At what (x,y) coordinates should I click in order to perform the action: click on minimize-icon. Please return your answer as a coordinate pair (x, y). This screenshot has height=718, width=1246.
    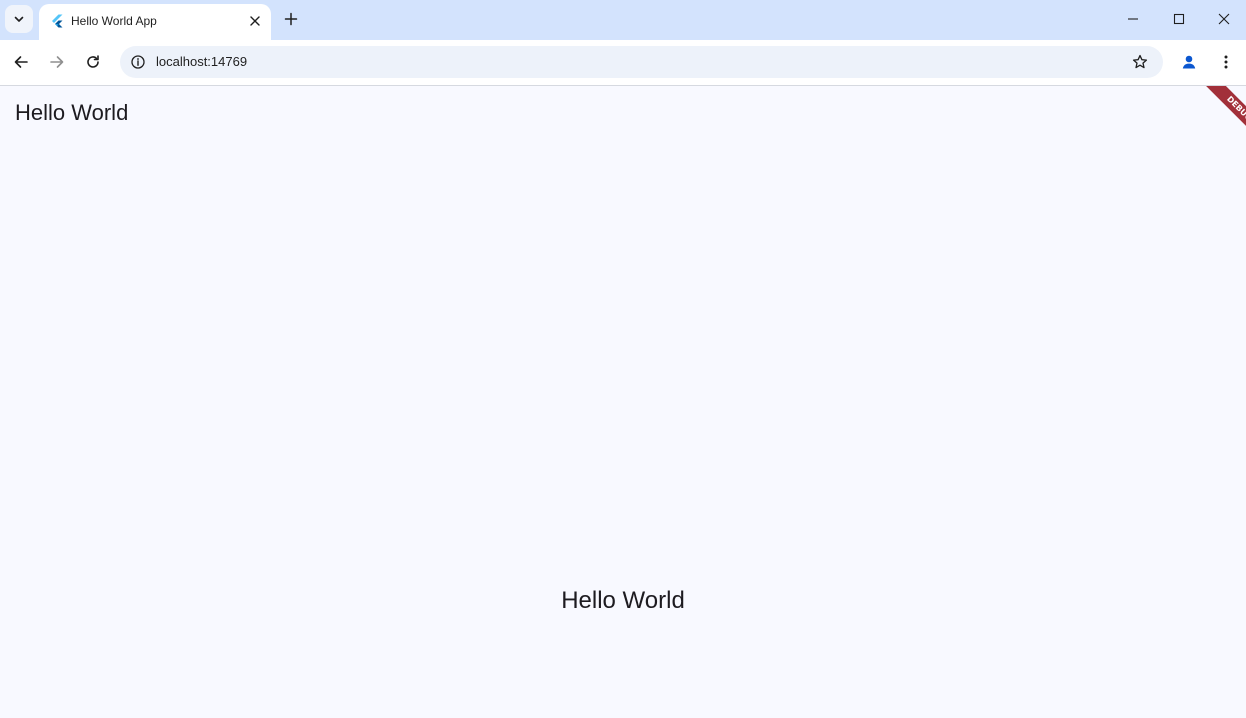
    Looking at the image, I should click on (1133, 19).